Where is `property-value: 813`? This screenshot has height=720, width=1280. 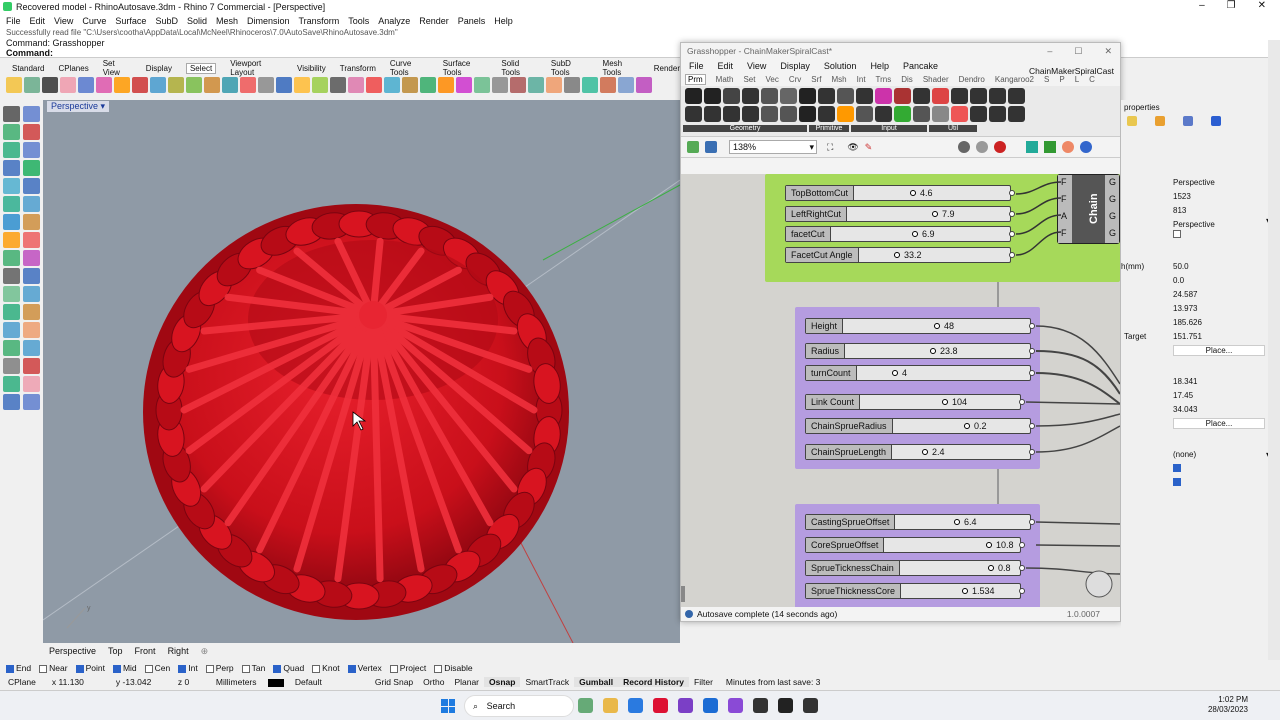
property-value: 813 is located at coordinates (1179, 210).